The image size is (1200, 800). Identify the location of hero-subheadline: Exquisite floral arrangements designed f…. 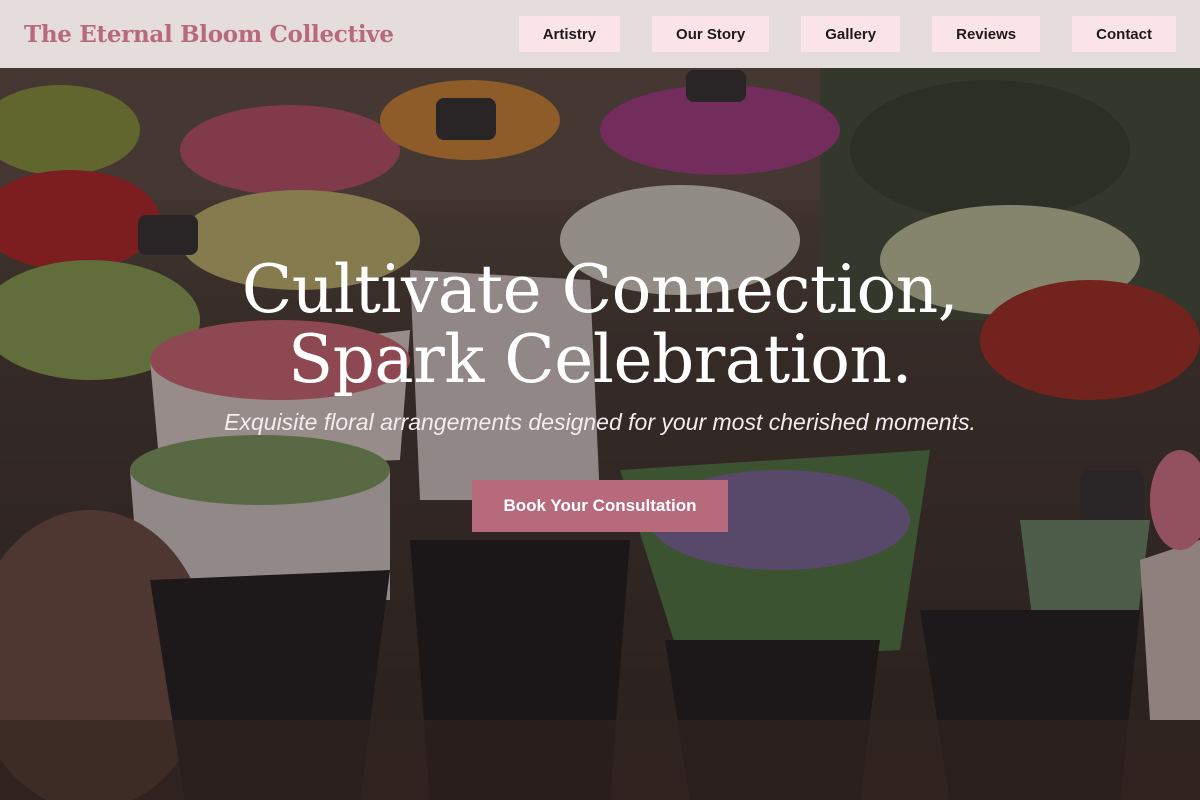
(600, 422).